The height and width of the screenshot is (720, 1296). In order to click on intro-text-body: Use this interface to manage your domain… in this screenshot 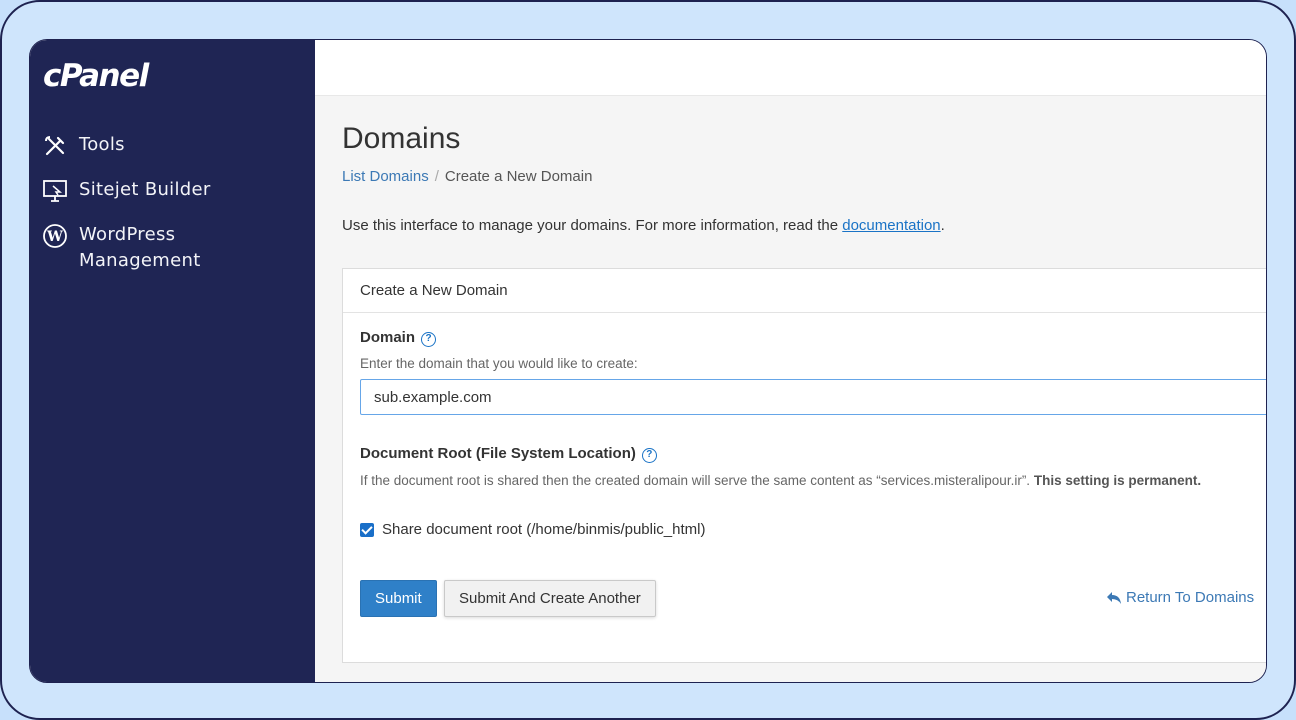, I will do `click(592, 225)`.